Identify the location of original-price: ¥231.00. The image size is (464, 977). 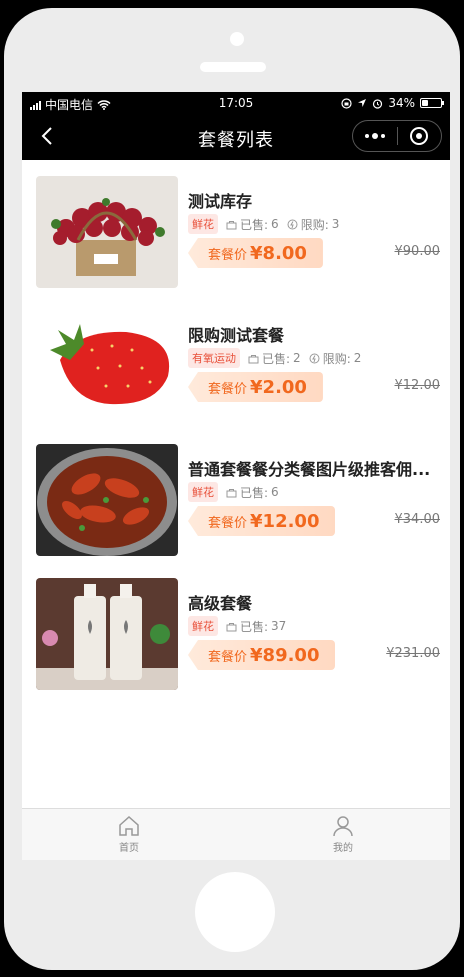
(413, 653).